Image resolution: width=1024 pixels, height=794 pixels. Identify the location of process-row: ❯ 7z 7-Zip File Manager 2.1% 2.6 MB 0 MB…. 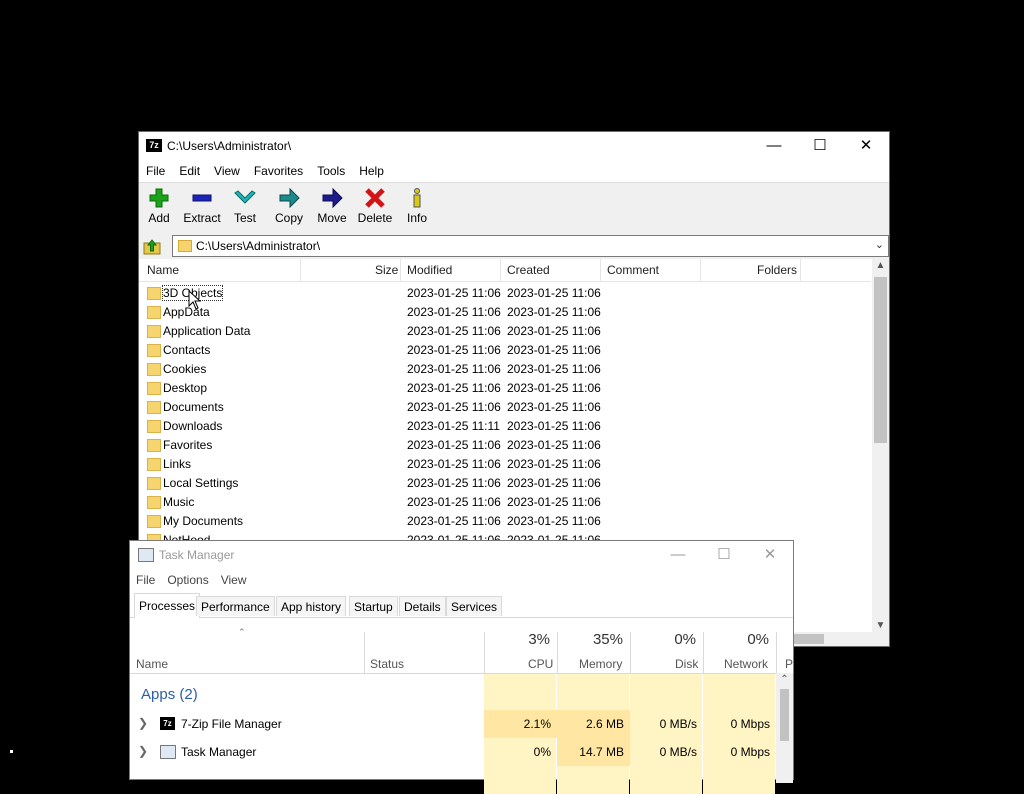
(452, 724).